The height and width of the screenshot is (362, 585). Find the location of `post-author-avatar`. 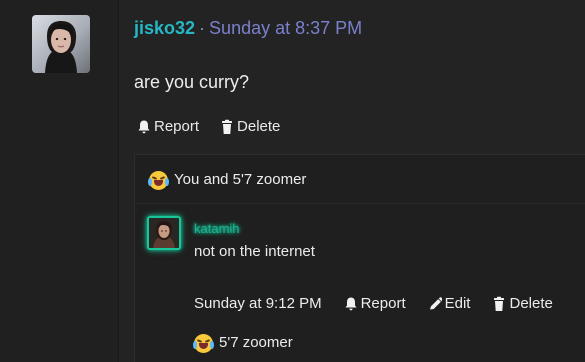

post-author-avatar is located at coordinates (61, 44).